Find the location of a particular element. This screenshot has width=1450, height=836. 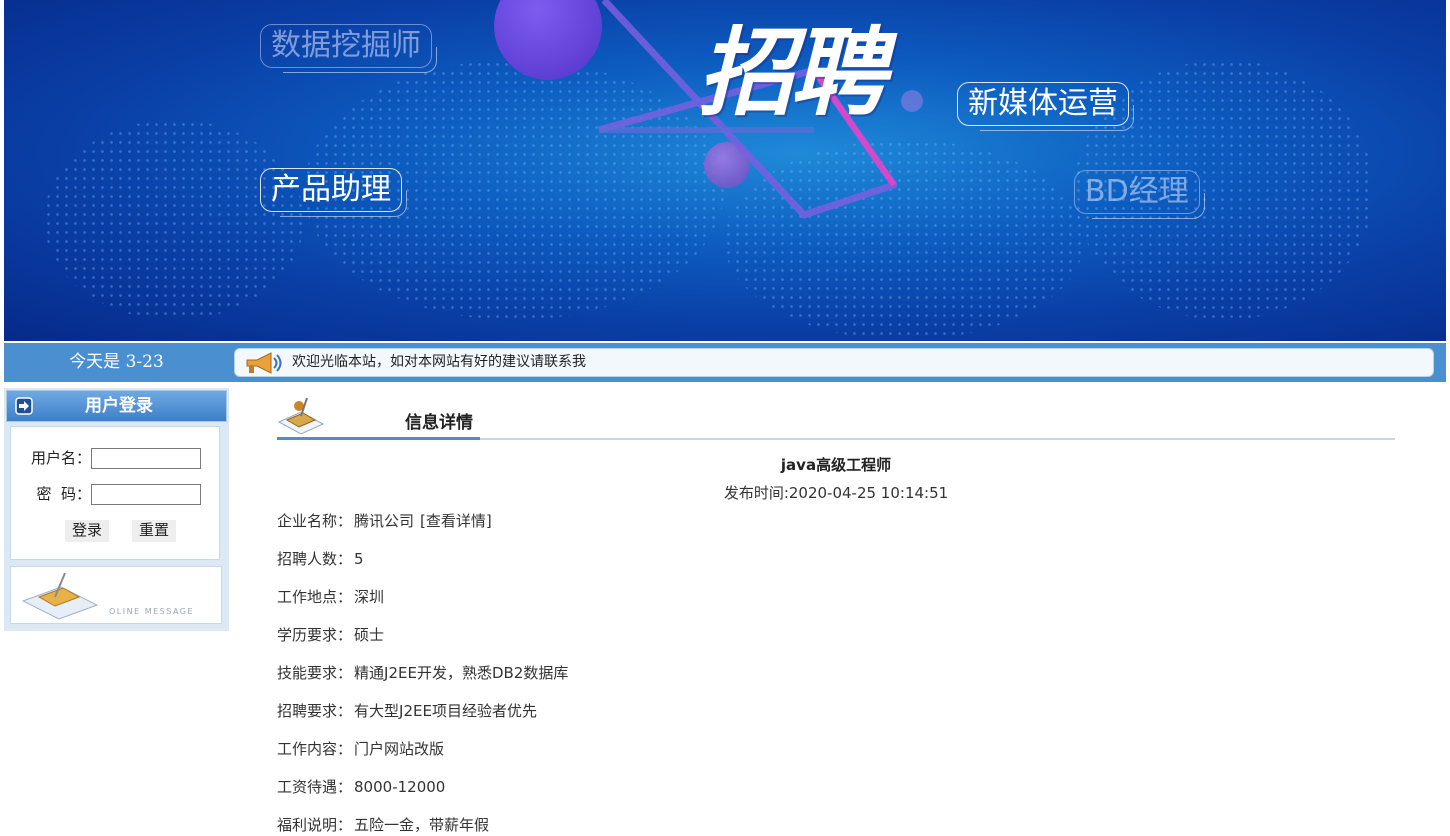

notice-text: 欢迎光临本站，如对本网站有好的建议请联系我 is located at coordinates (439, 362).